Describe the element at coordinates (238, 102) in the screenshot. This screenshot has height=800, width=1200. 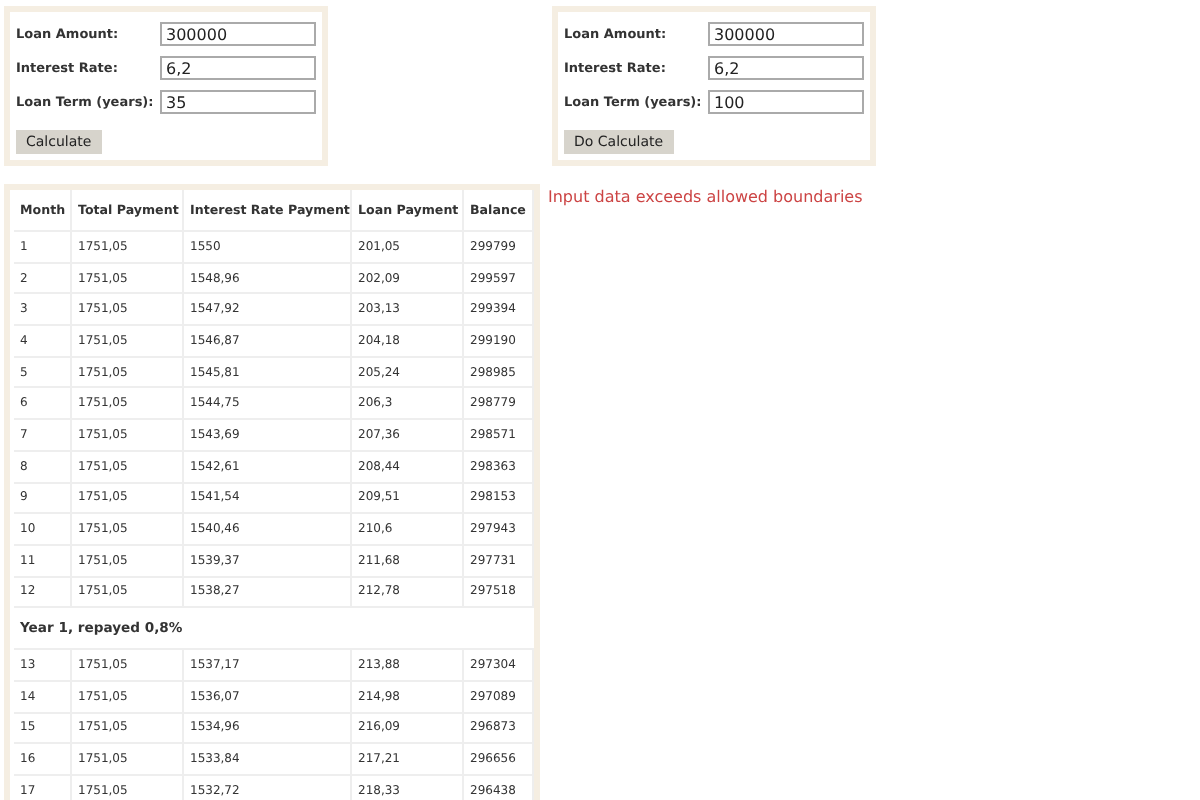
I see `input-field: 35` at that location.